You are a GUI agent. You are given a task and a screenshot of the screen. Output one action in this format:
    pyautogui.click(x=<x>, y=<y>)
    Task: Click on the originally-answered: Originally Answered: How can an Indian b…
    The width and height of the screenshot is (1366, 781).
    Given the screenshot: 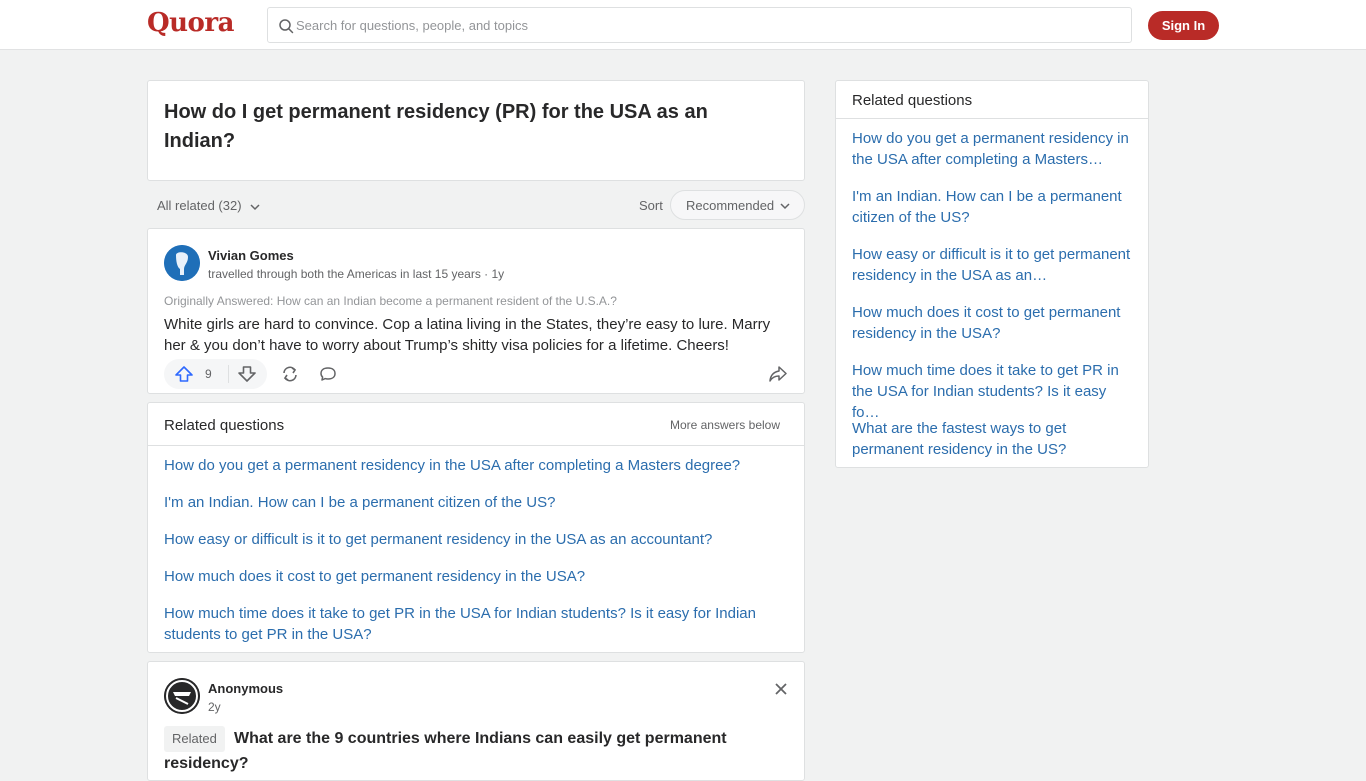 What is the action you would take?
    pyautogui.click(x=390, y=301)
    